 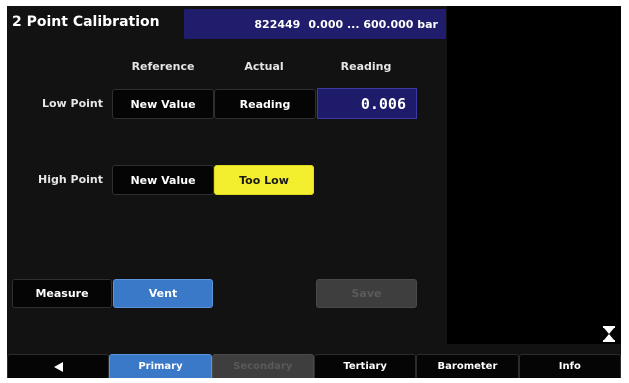 I want to click on measure-button: Measure, so click(x=62, y=293).